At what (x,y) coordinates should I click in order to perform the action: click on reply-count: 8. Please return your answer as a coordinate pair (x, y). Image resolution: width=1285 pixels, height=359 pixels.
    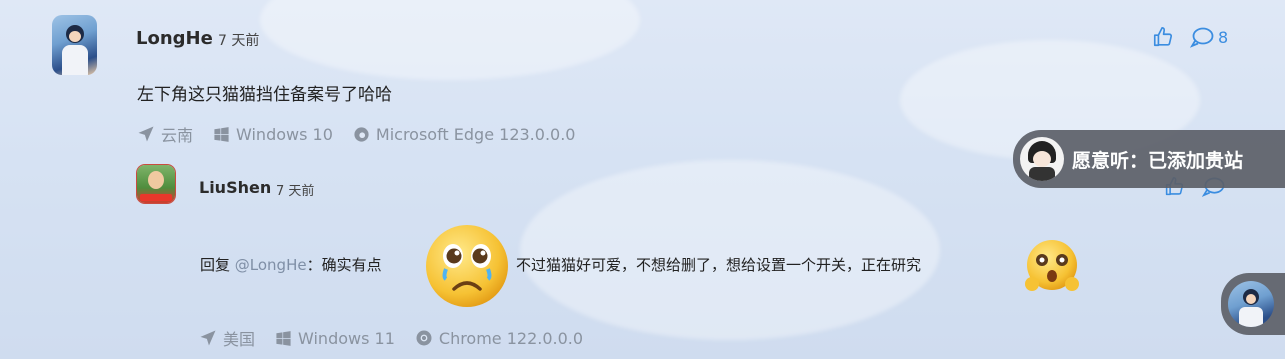
    Looking at the image, I should click on (1223, 37).